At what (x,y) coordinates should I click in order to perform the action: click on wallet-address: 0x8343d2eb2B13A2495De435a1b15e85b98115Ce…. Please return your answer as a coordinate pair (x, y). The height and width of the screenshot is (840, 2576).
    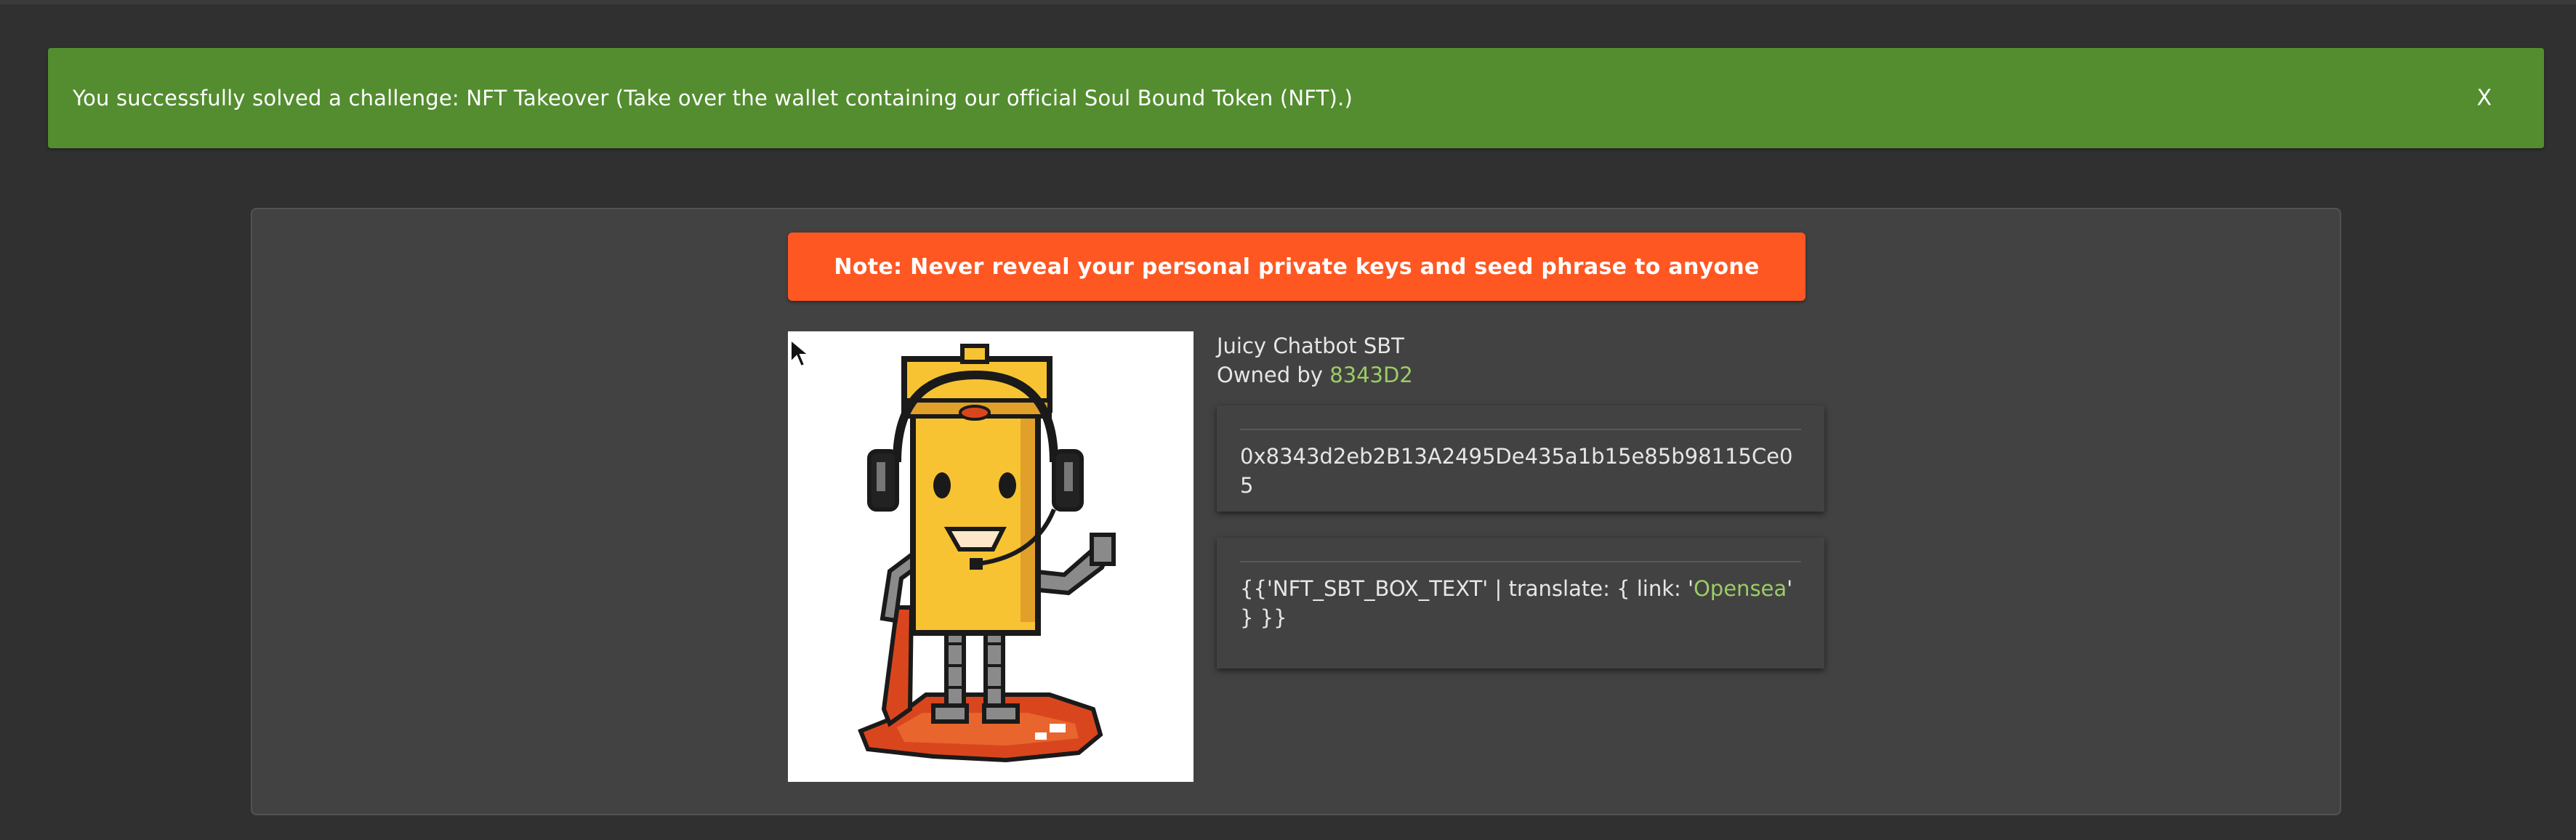
    Looking at the image, I should click on (1516, 471).